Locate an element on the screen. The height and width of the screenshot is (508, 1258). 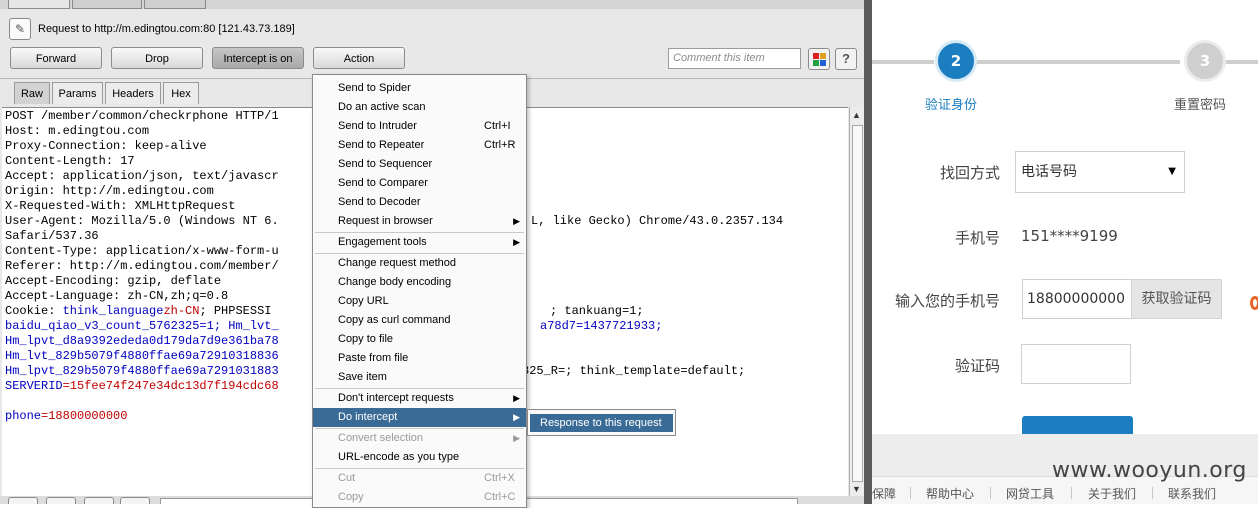
request-line: POST /member/common/checkrphone HTTP/1 is located at coordinates (142, 116).